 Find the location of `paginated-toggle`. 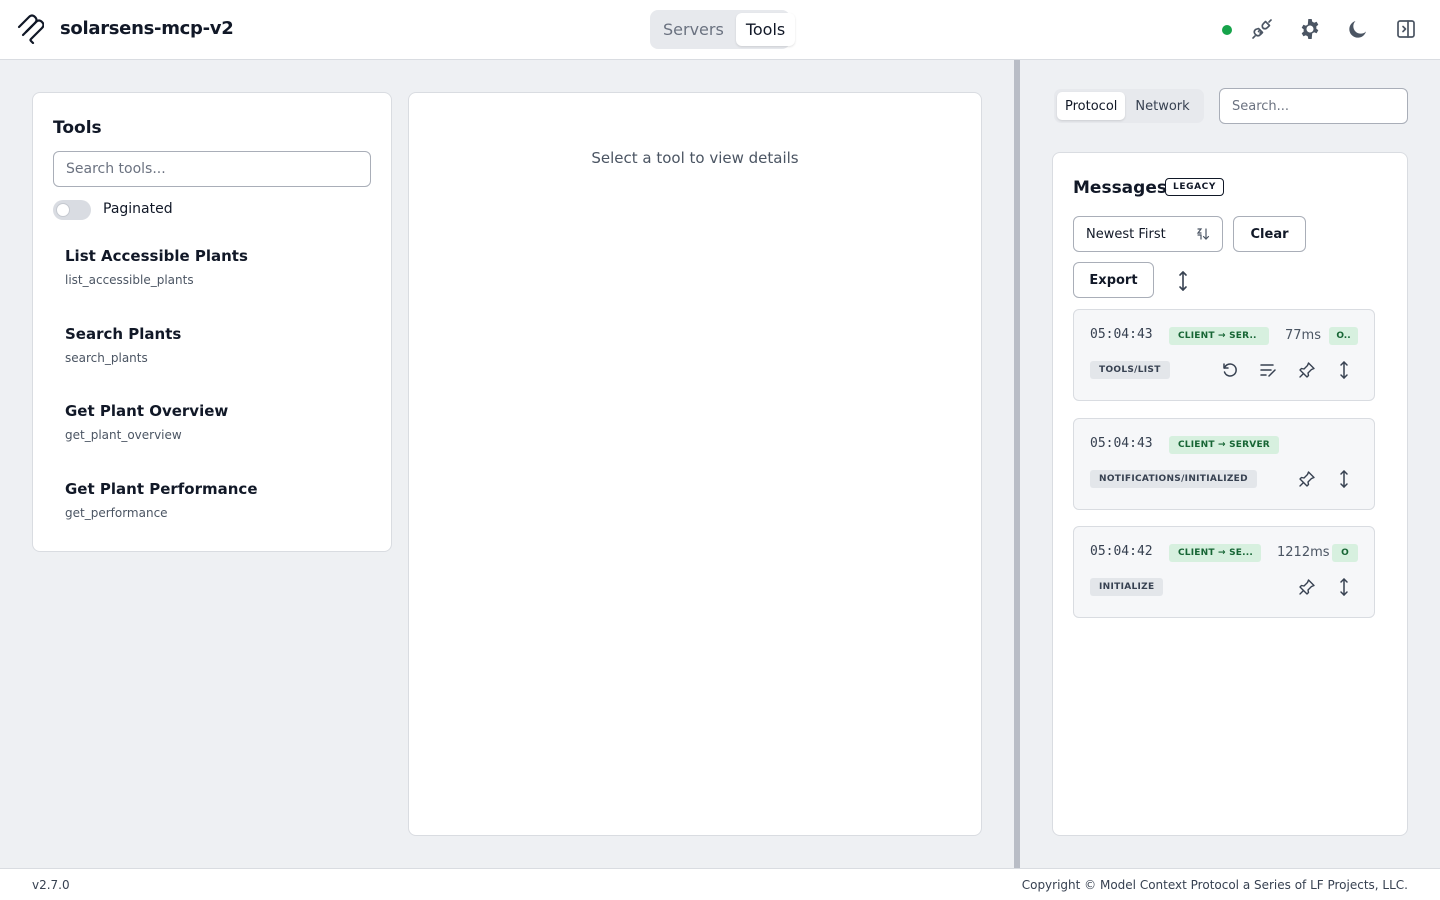

paginated-toggle is located at coordinates (72, 210).